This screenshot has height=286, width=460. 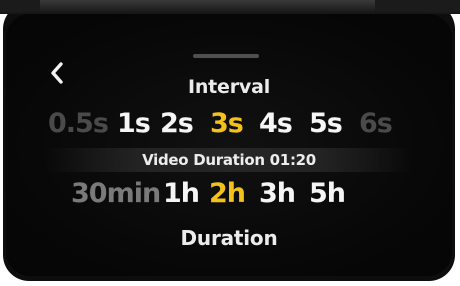 What do you see at coordinates (177, 123) in the screenshot?
I see `interval-option-2s: 2s` at bounding box center [177, 123].